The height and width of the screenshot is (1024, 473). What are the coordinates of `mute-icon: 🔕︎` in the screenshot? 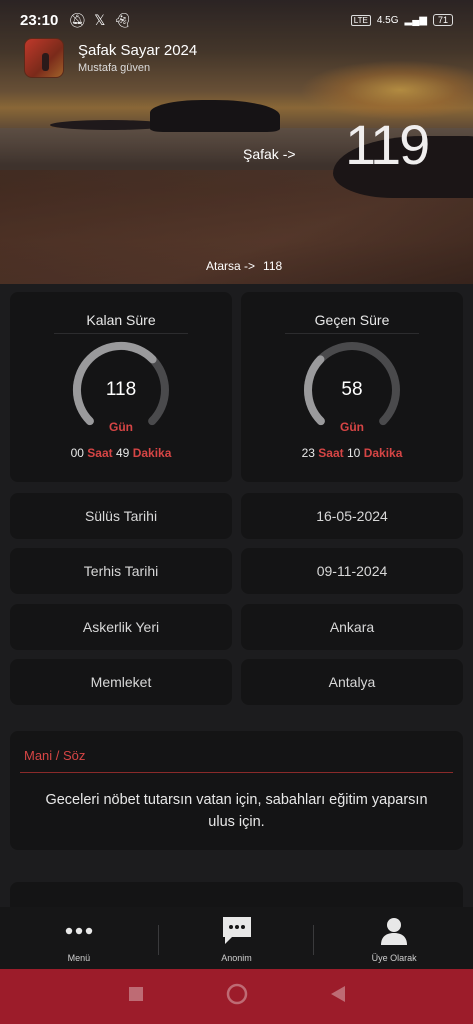 It's located at (77, 19).